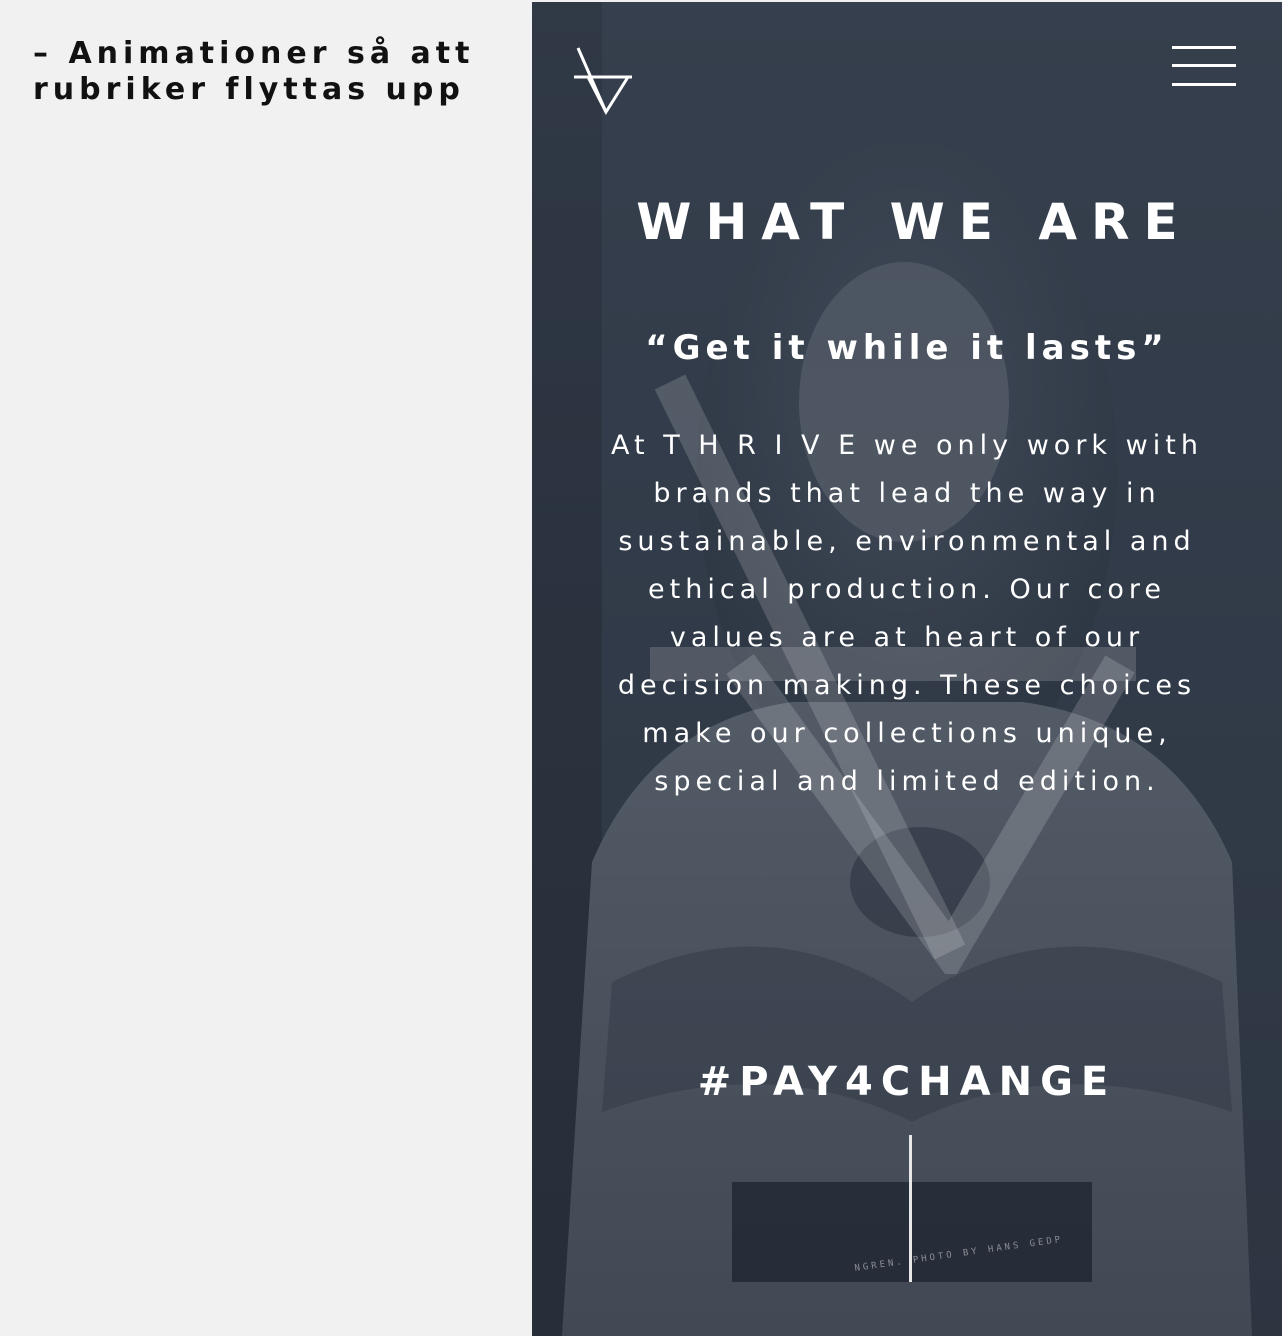 This screenshot has width=1282, height=1336. What do you see at coordinates (914, 222) in the screenshot?
I see `section-heading: WHAT WE ARE` at bounding box center [914, 222].